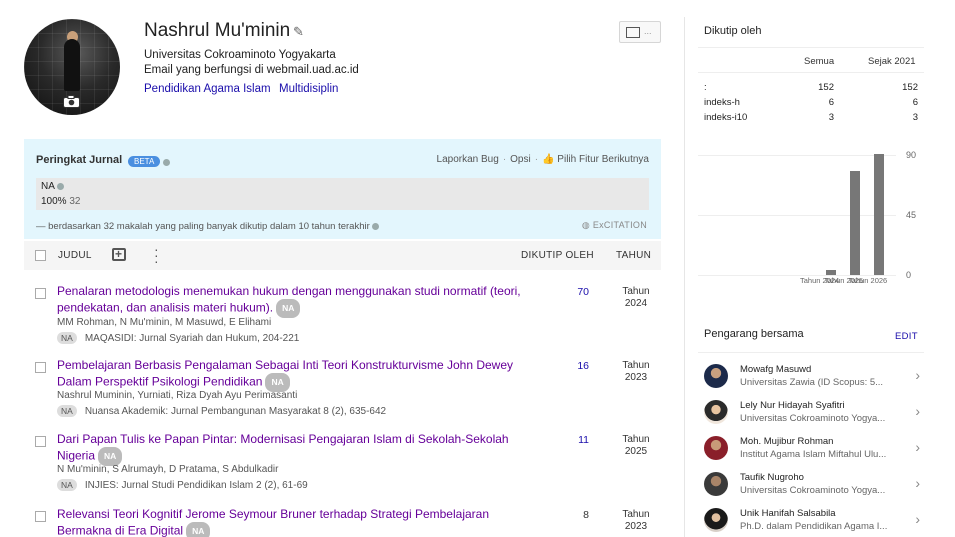 The image size is (955, 537). I want to click on citations-chart: 90 45 0 Tahun 2024 Tahun 2025 Tahun 2026, so click(811, 220).